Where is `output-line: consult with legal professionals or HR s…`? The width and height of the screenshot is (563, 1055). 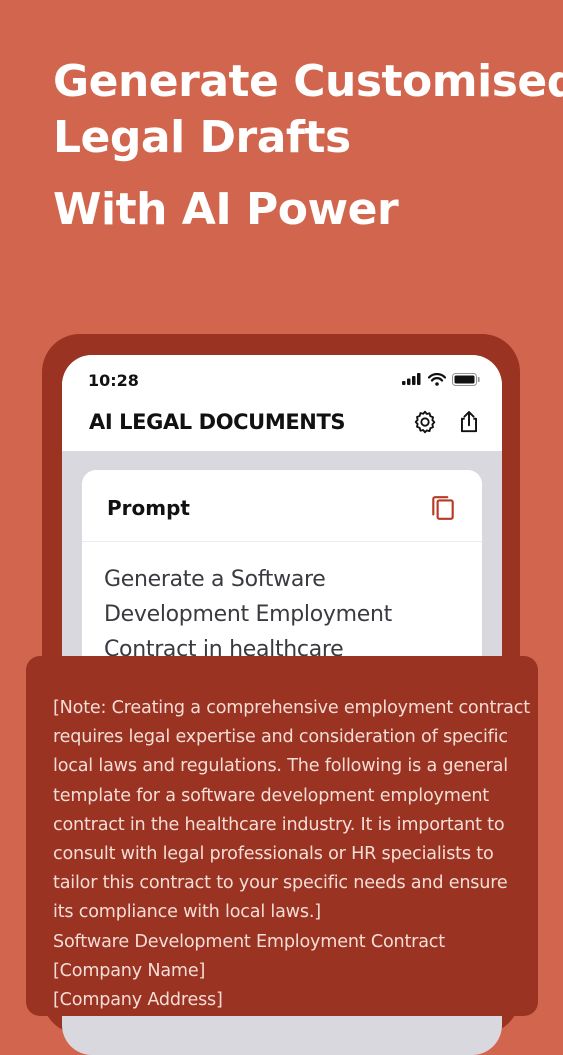 output-line: consult with legal professionals or HR s… is located at coordinates (273, 854).